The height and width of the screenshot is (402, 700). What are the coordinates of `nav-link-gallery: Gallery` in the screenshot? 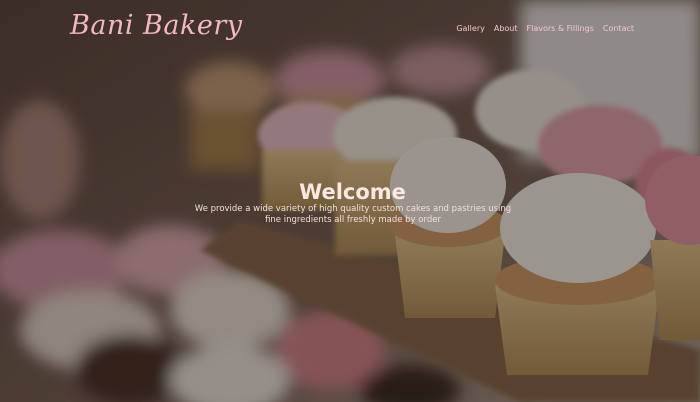 It's located at (470, 28).